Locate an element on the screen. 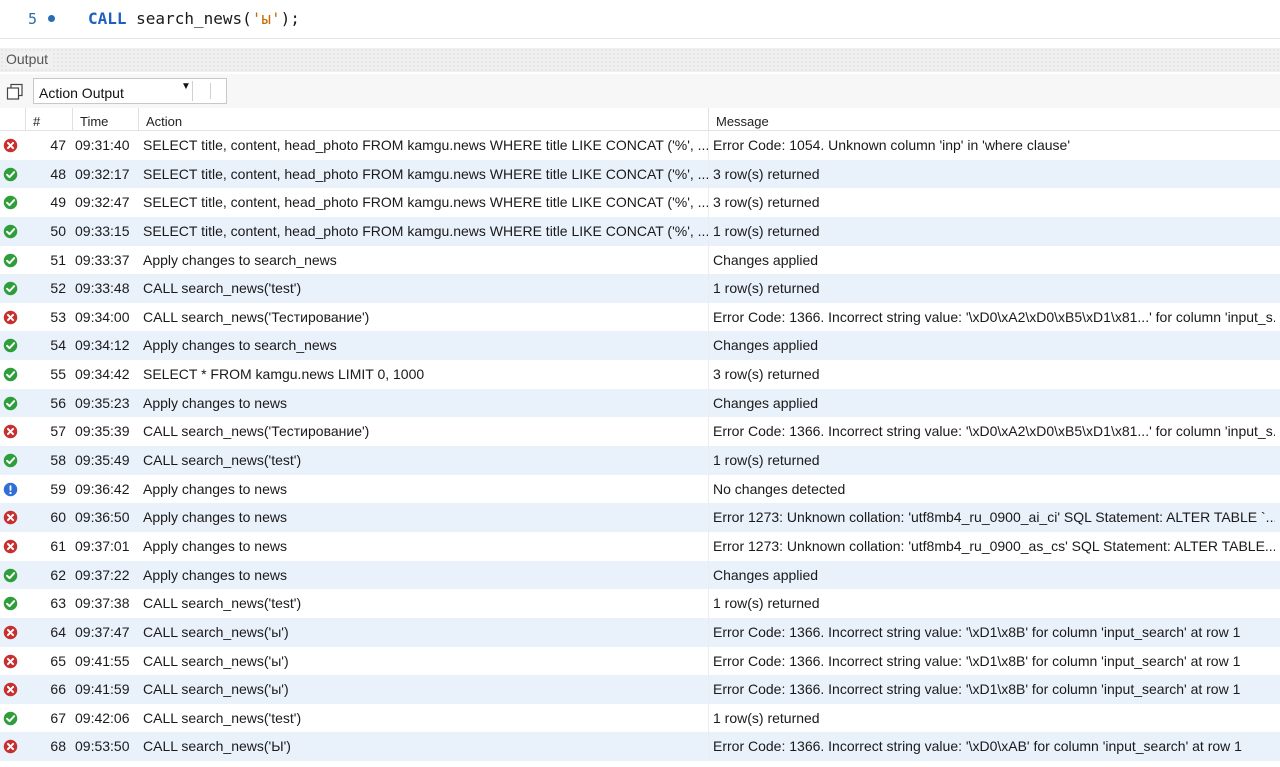  row-number: 52 is located at coordinates (58, 288).